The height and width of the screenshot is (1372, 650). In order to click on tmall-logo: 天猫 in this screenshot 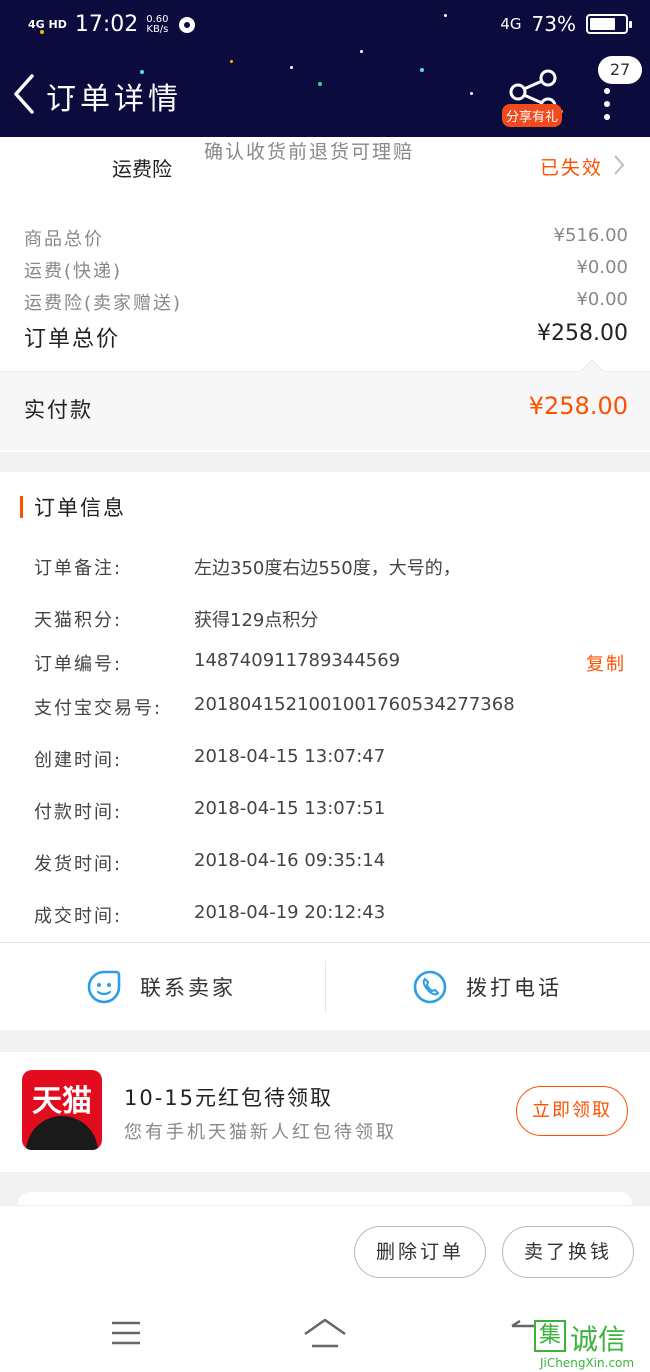, I will do `click(62, 1110)`.